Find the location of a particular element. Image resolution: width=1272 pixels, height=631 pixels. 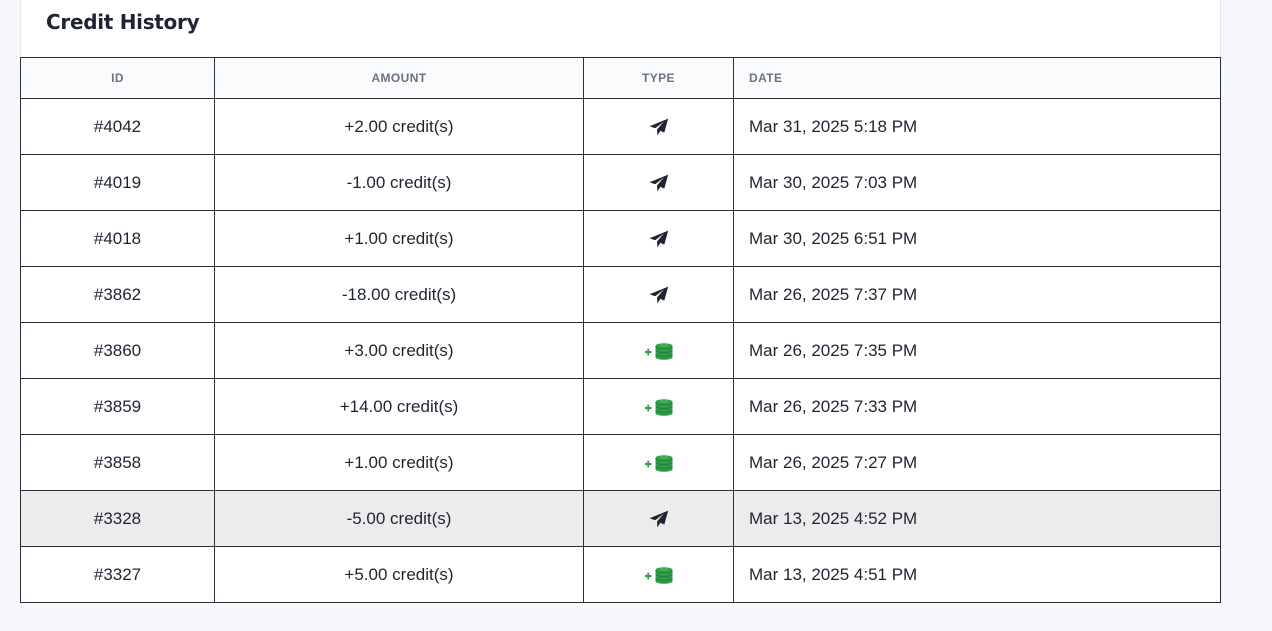

cell-id: #4018 is located at coordinates (117, 238).